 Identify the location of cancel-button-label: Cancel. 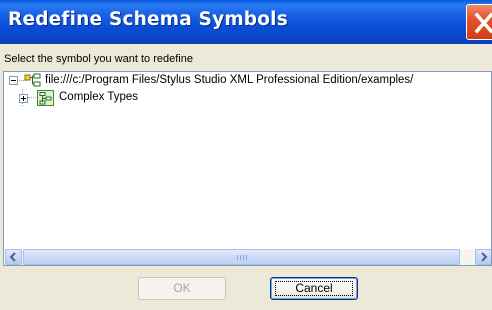
(314, 288).